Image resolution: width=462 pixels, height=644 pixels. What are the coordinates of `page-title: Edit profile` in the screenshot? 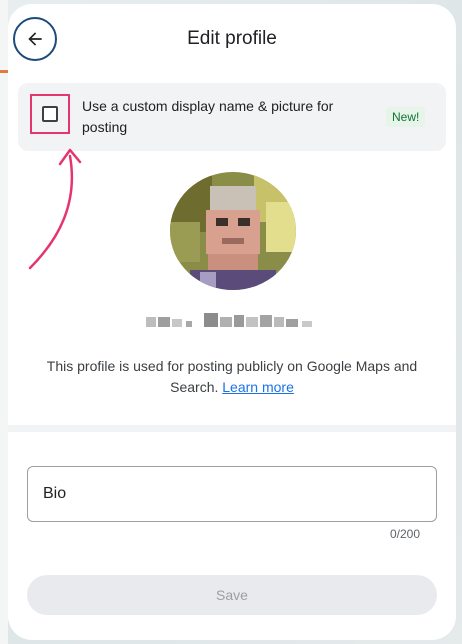 It's located at (232, 38).